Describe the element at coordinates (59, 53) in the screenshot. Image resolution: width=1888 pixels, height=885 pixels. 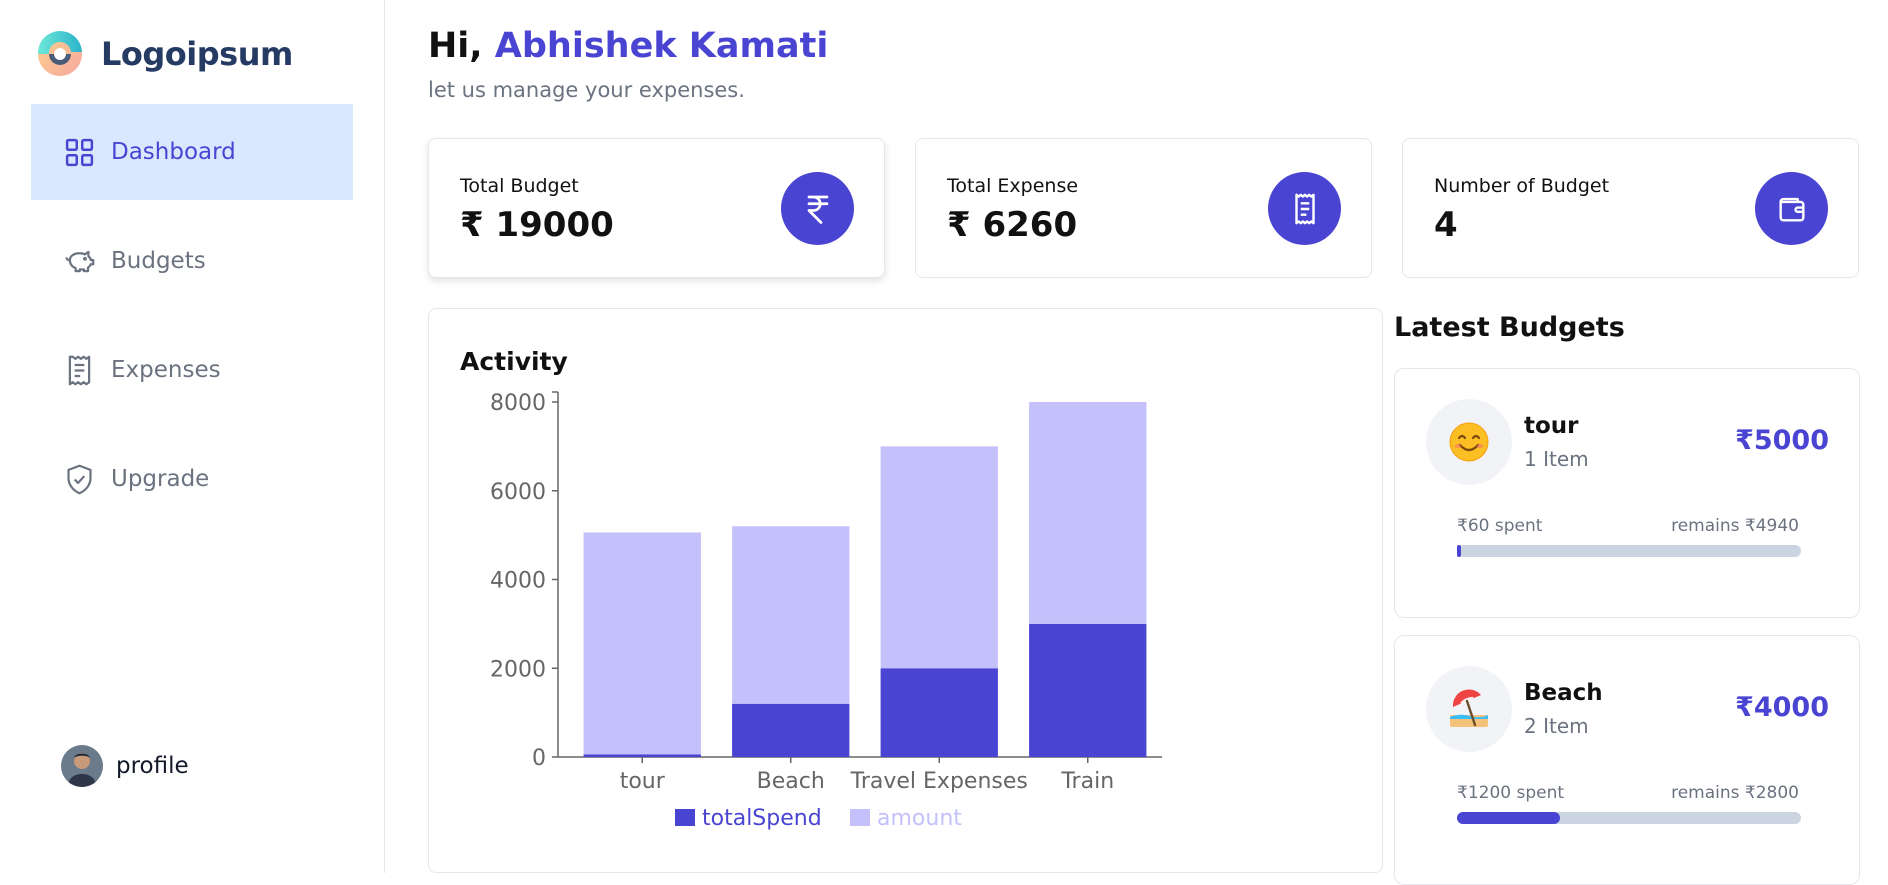
I see `logo-icon` at that location.